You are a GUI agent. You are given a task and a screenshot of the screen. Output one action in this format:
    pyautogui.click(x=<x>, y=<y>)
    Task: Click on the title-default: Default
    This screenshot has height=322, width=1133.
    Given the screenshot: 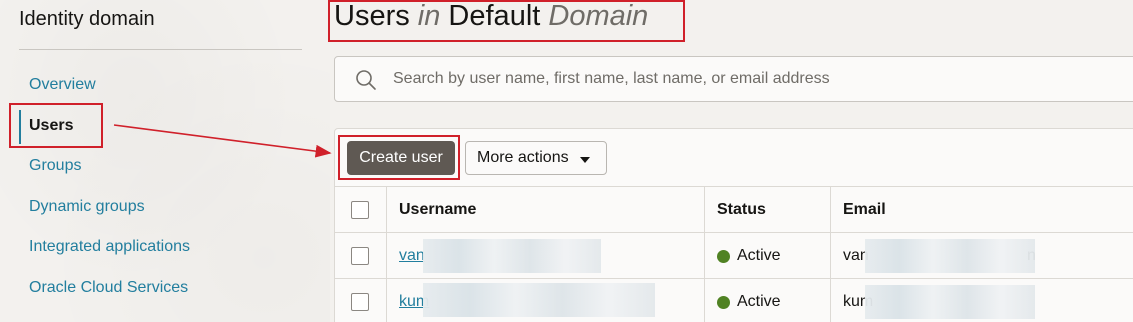 What is the action you would take?
    pyautogui.click(x=494, y=16)
    